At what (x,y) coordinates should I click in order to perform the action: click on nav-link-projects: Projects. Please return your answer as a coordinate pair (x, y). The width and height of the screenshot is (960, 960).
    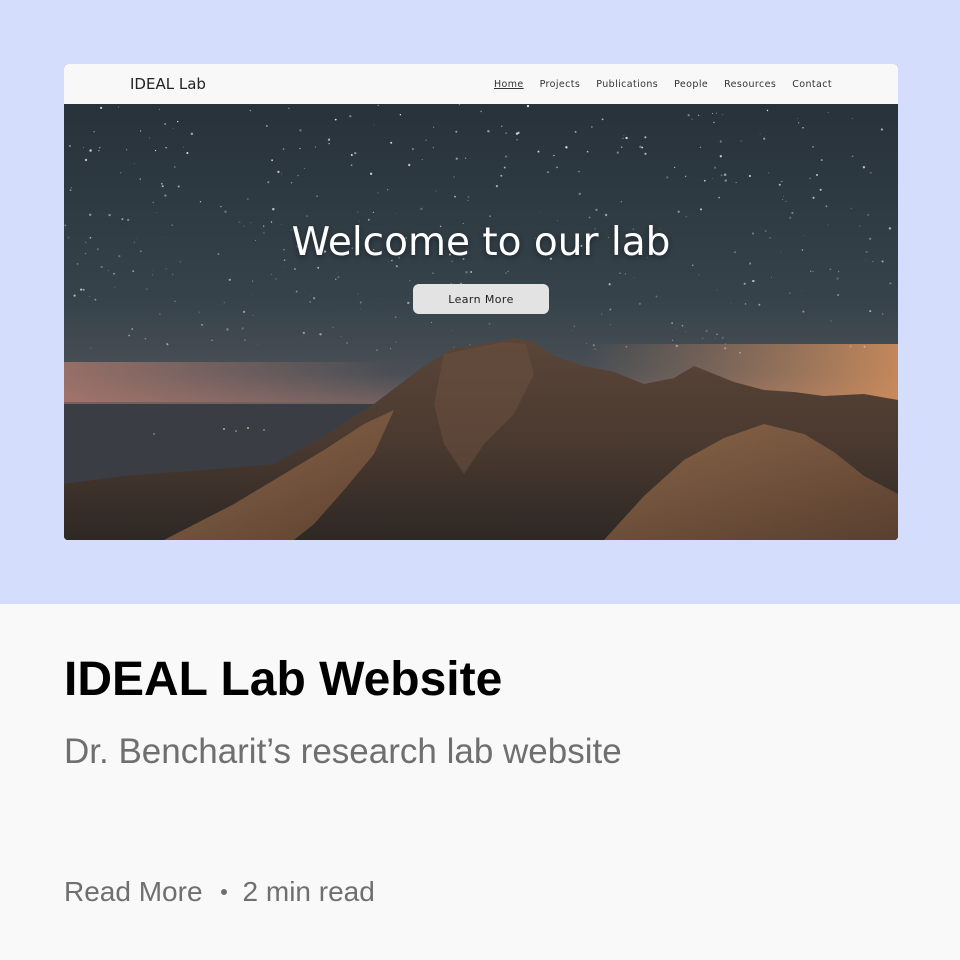
    Looking at the image, I should click on (560, 84).